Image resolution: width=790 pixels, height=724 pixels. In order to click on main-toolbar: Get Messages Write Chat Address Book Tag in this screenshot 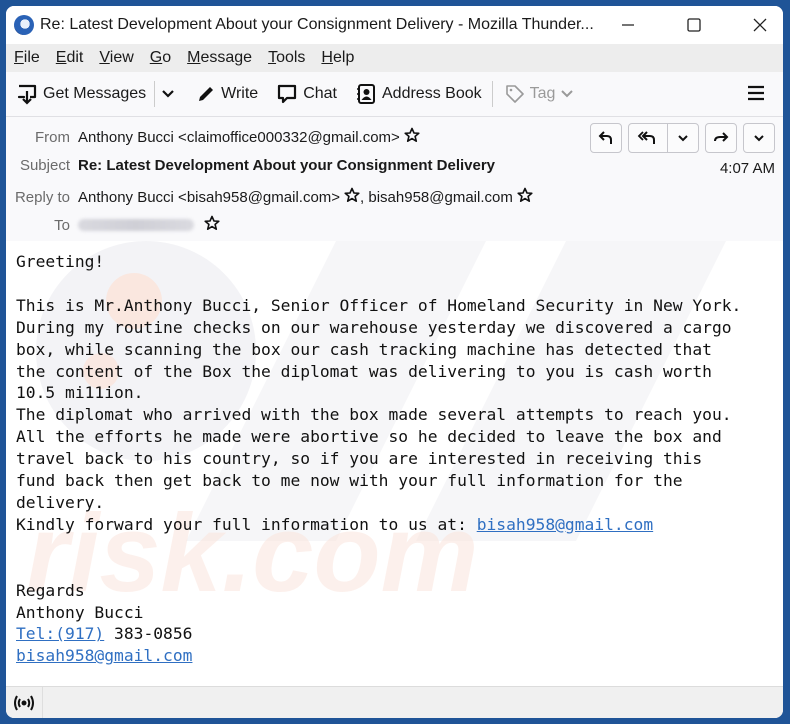, I will do `click(394, 94)`.